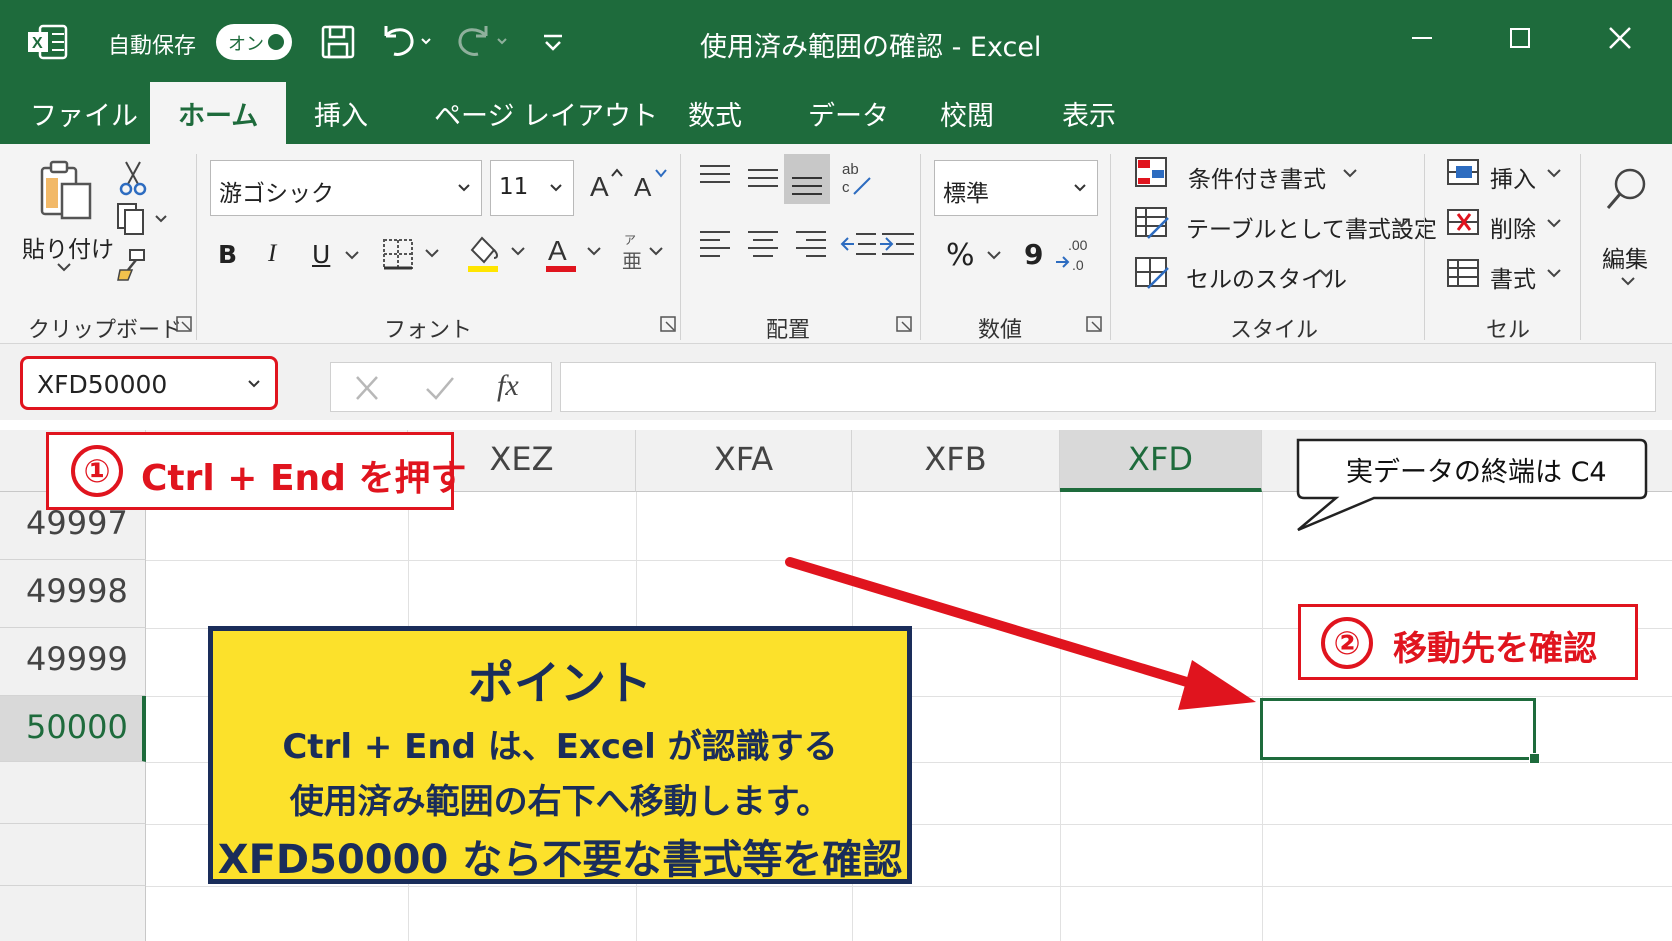  Describe the element at coordinates (715, 113) in the screenshot. I see `tab-formulas: 数式` at that location.